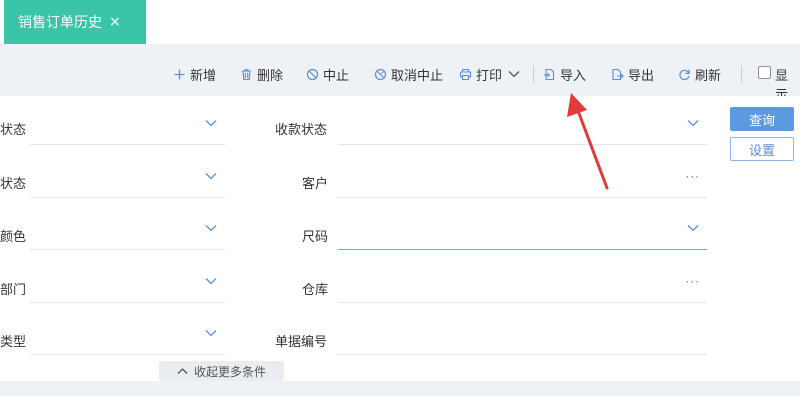 The height and width of the screenshot is (396, 800). Describe the element at coordinates (315, 184) in the screenshot. I see `field-label-customer: 客户` at that location.